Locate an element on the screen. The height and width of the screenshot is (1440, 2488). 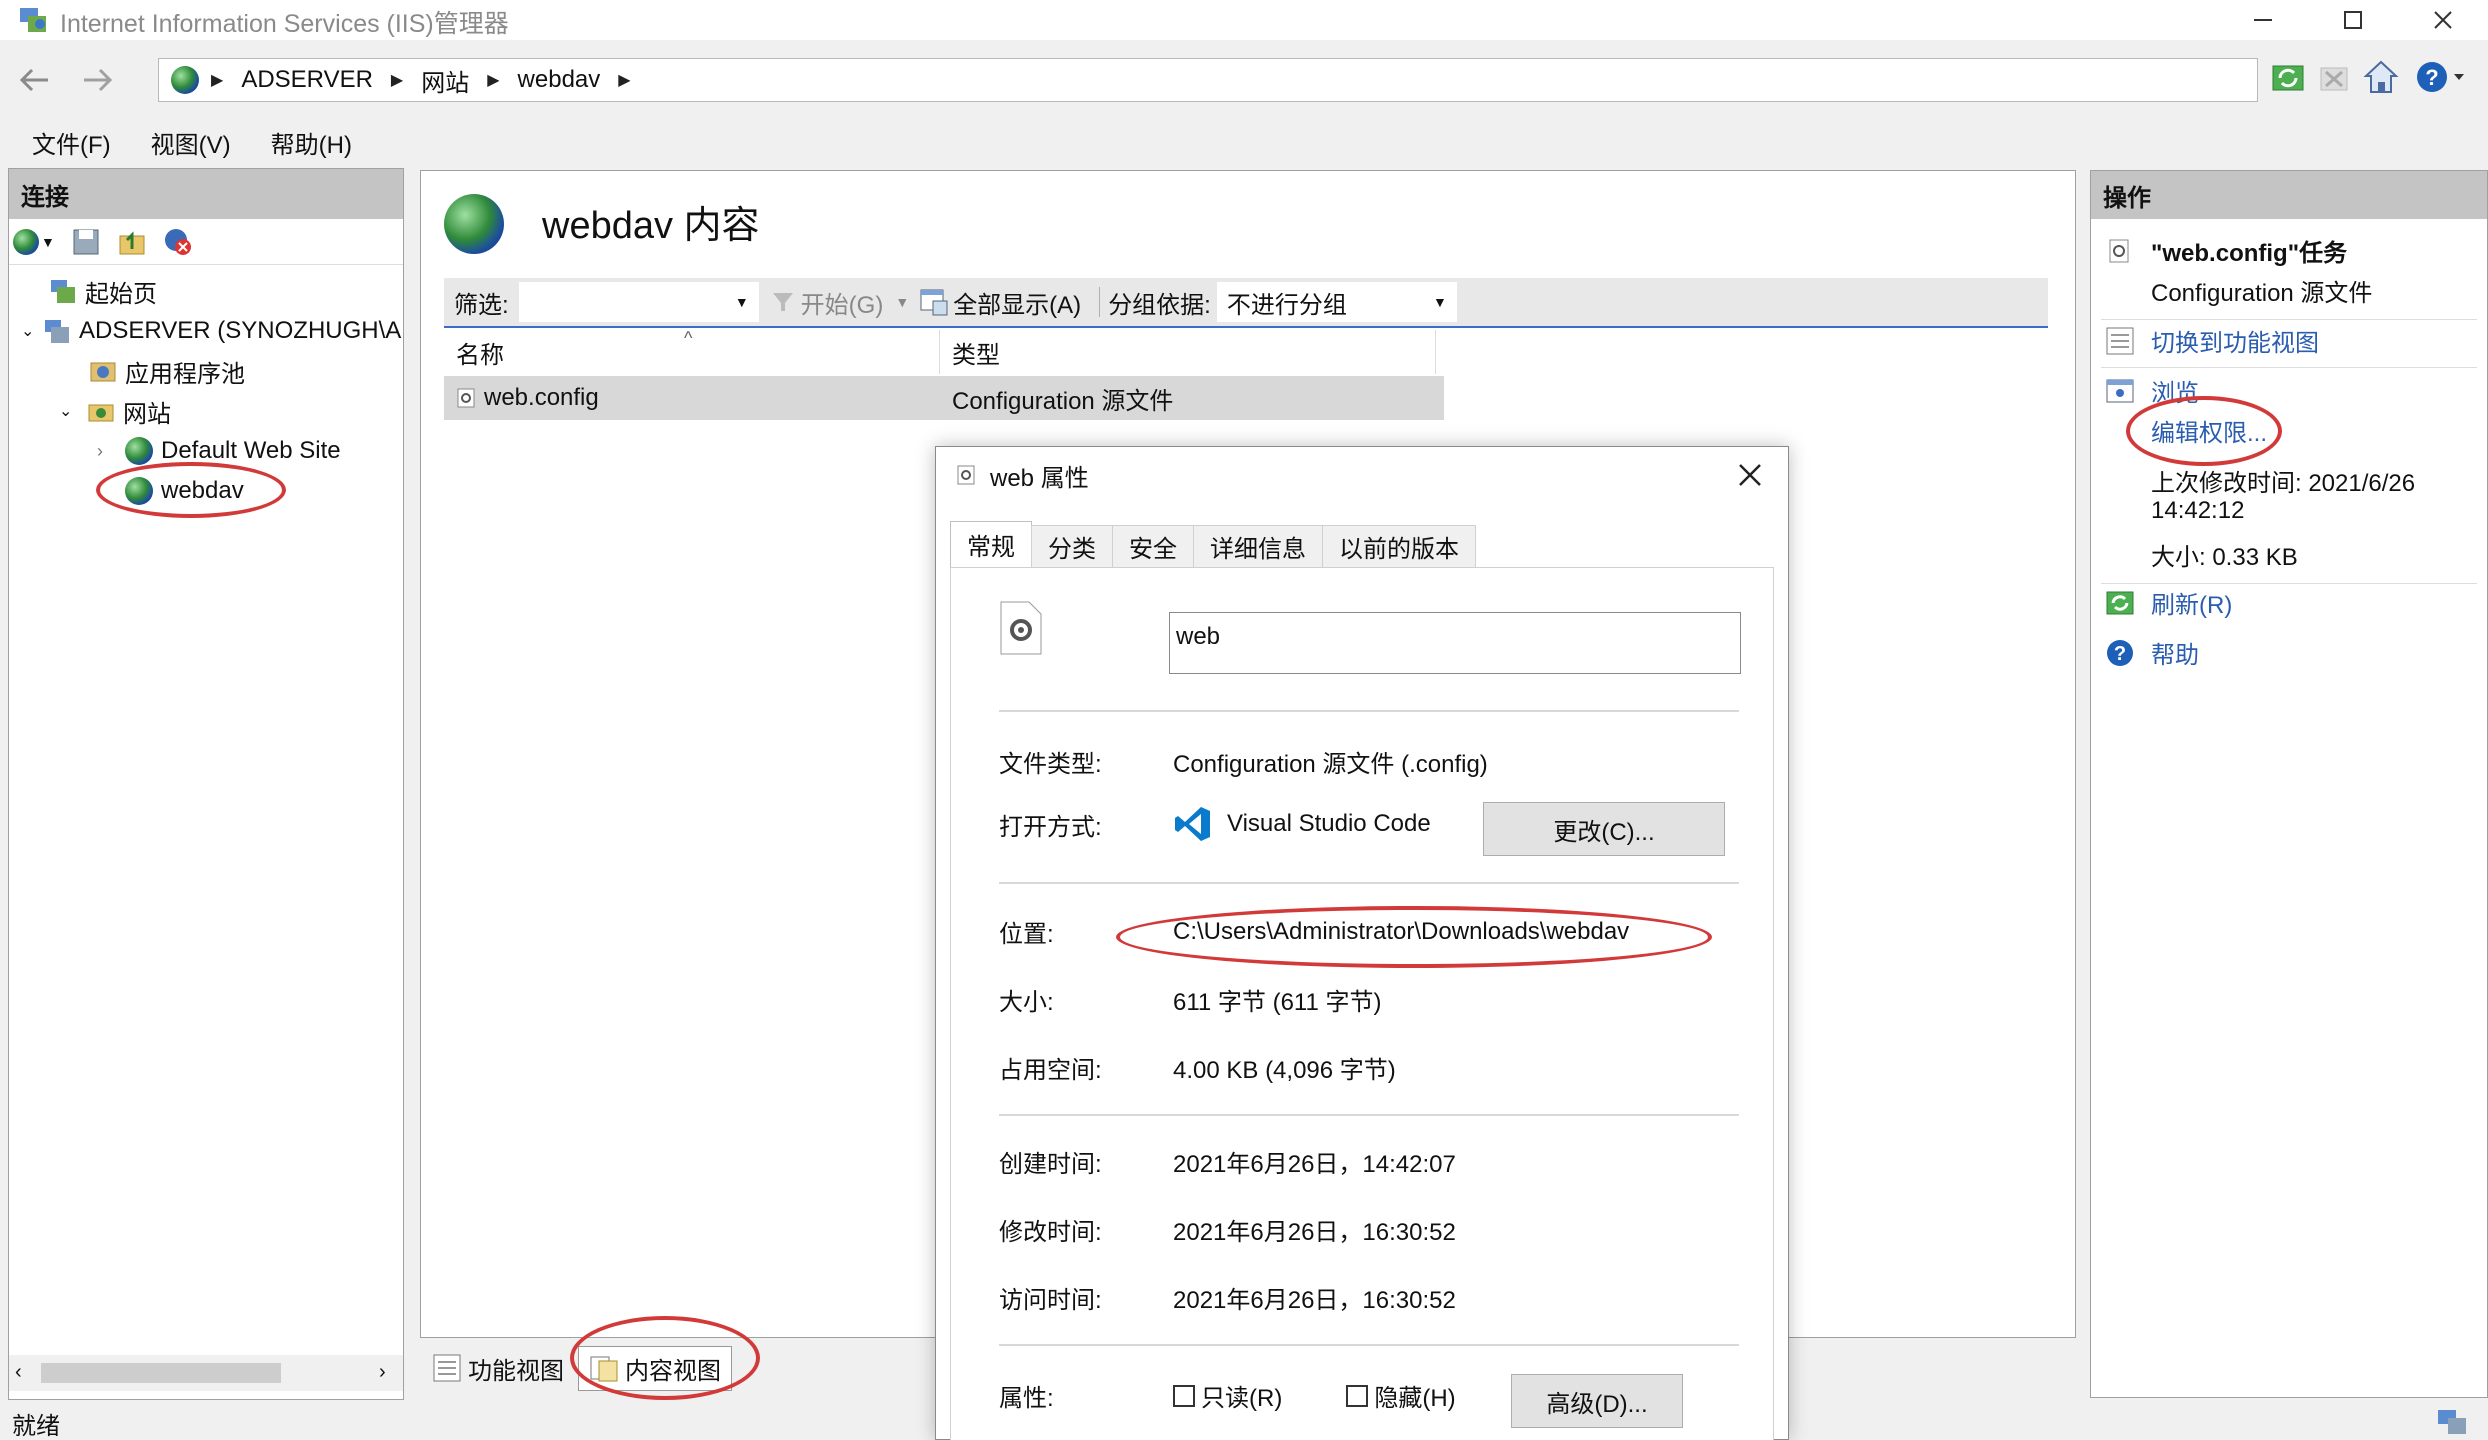
actions-header: 操作 is located at coordinates (2289, 195).